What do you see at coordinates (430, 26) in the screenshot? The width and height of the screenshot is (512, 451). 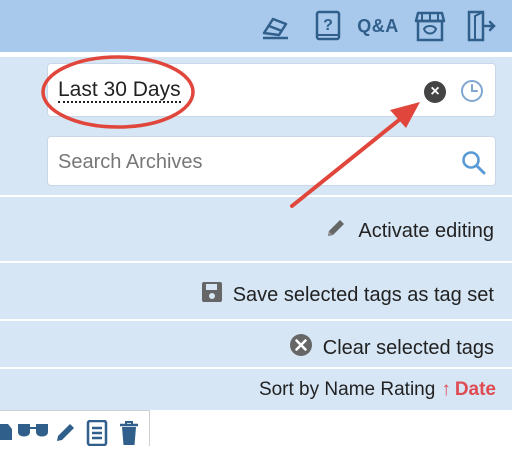 I see `store-icon` at bounding box center [430, 26].